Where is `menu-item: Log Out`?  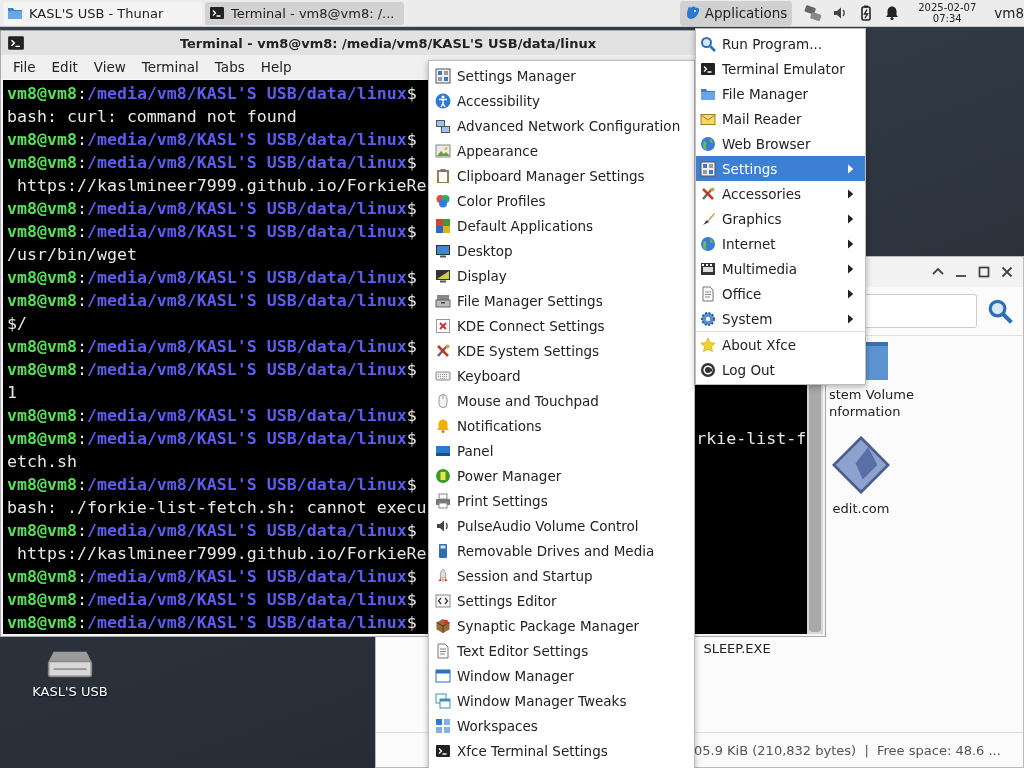
menu-item: Log Out is located at coordinates (780, 369).